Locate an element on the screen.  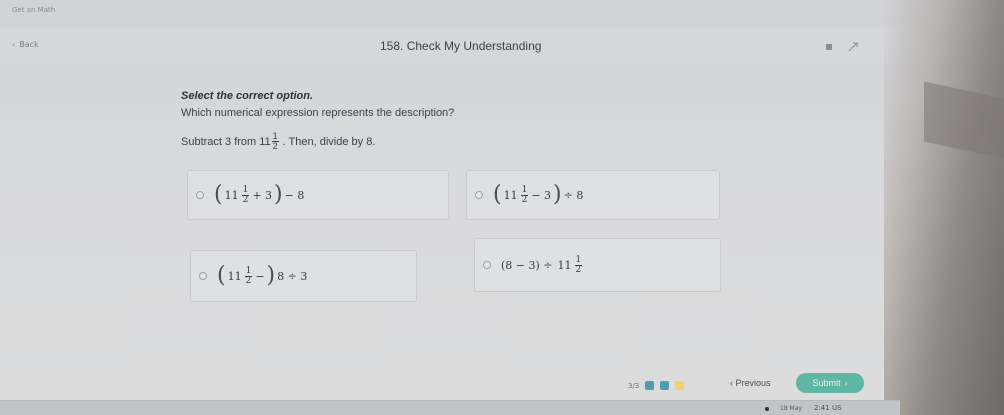
radio-option-d is located at coordinates (487, 265).